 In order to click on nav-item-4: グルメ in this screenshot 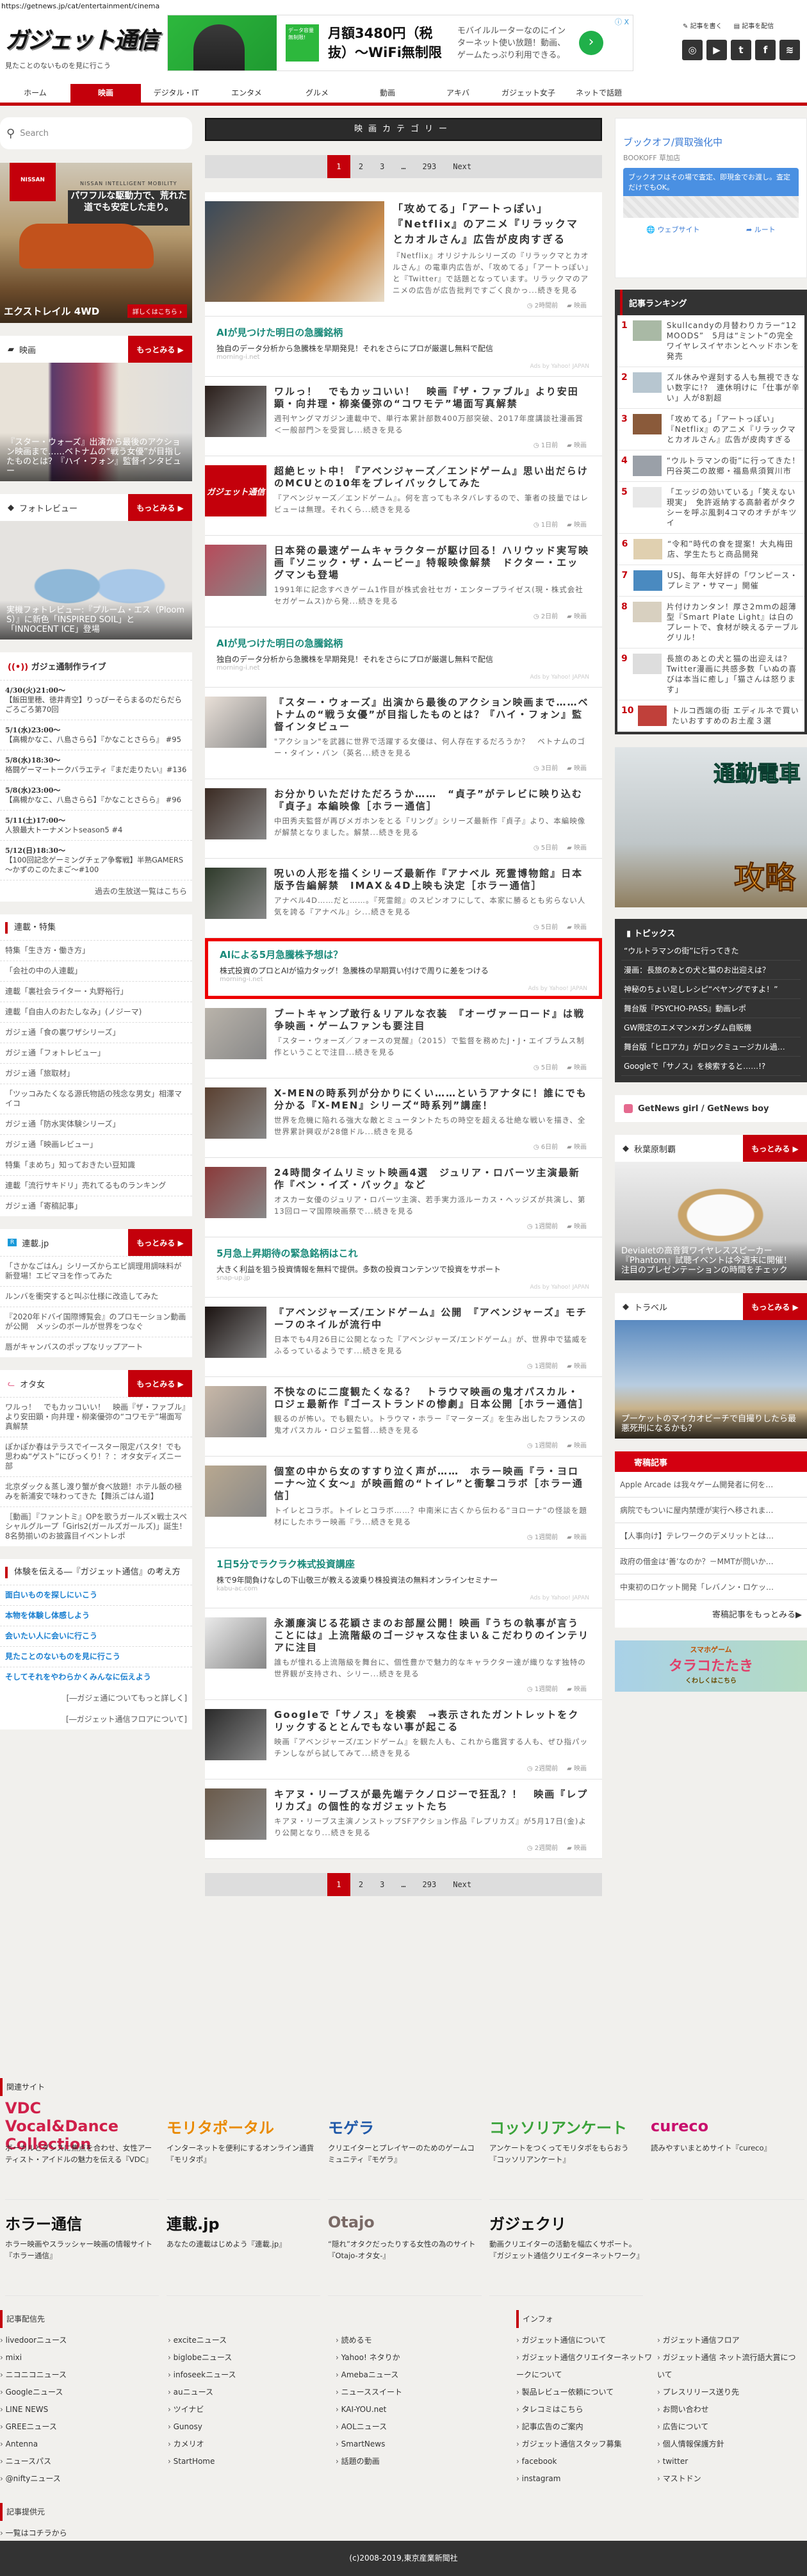, I will do `click(317, 93)`.